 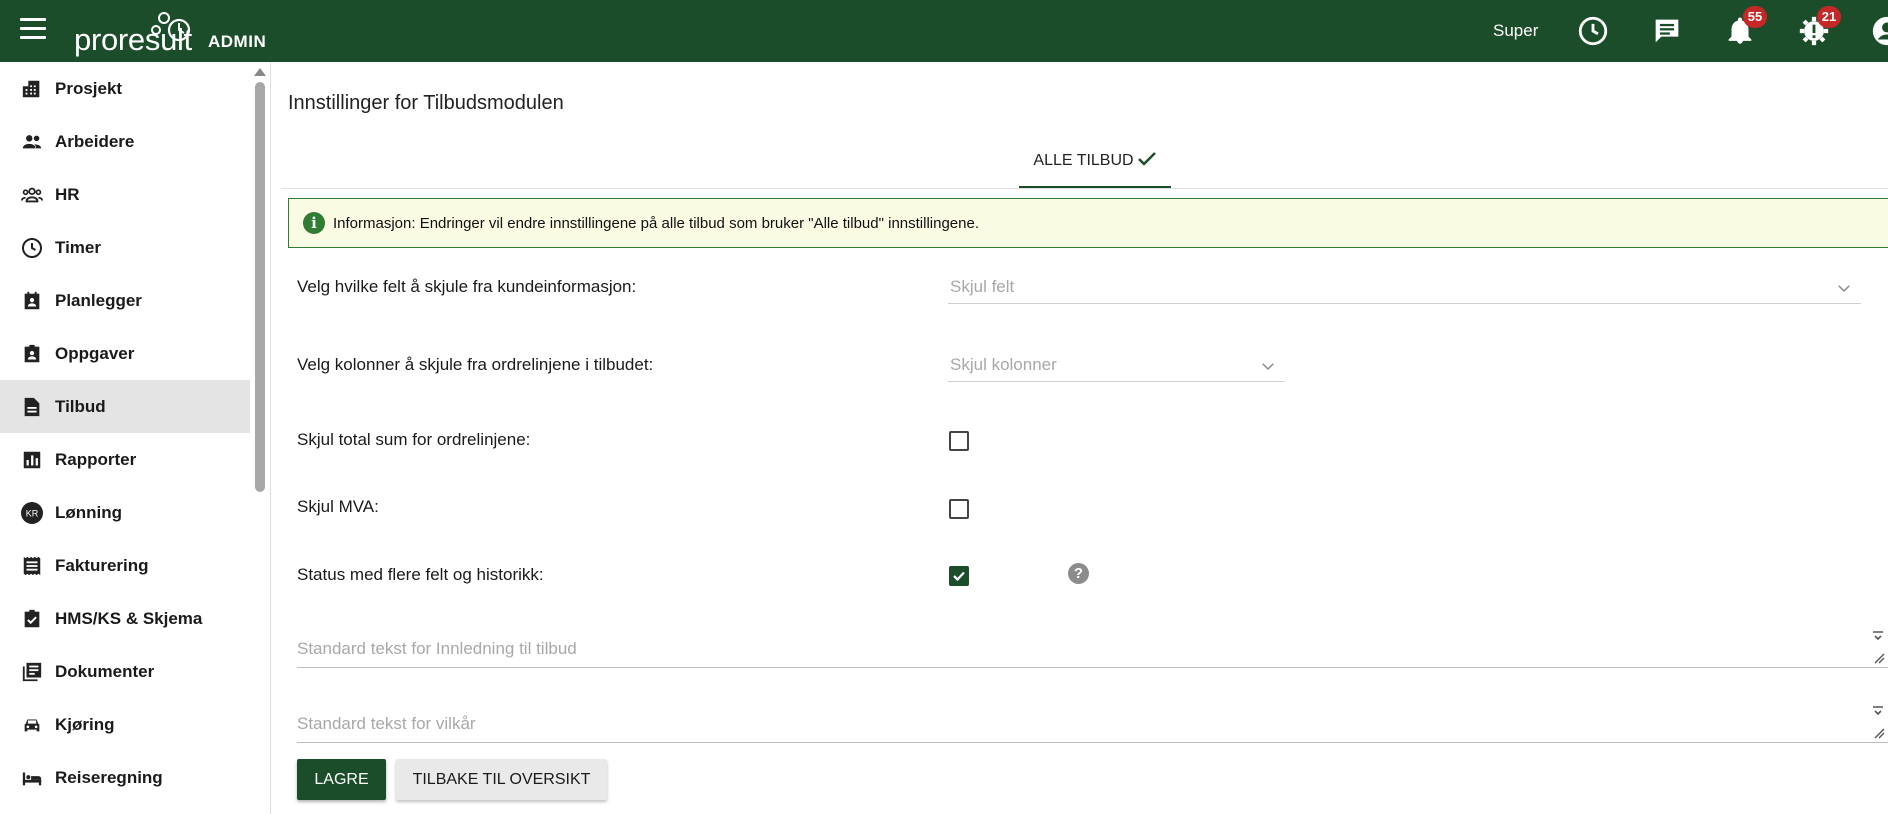 What do you see at coordinates (1083, 160) in the screenshot?
I see `tab-label: ALLE TILBUD` at bounding box center [1083, 160].